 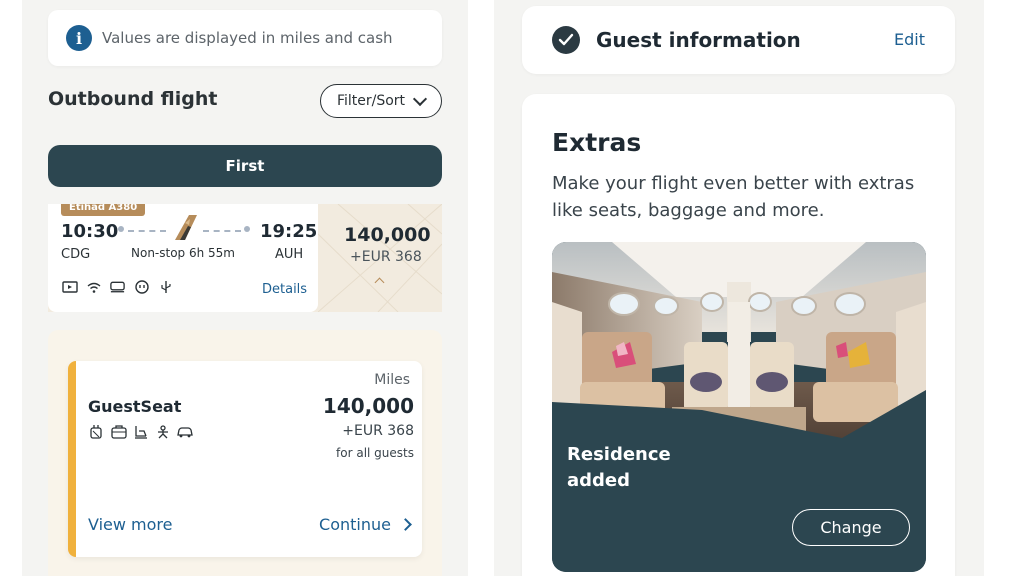 I want to click on change-extra-button: Change, so click(x=851, y=527).